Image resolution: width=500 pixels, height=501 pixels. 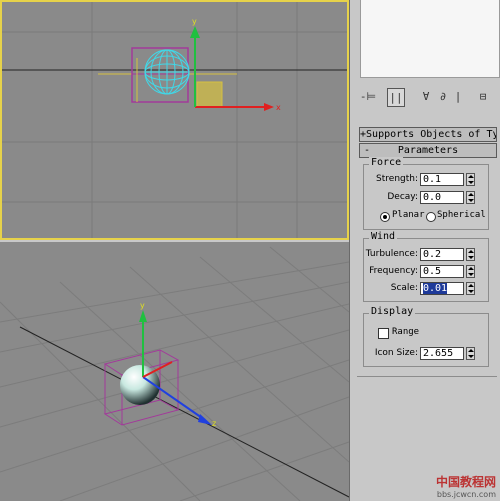 What do you see at coordinates (393, 271) in the screenshot?
I see `frequency-label: Frequency:` at bounding box center [393, 271].